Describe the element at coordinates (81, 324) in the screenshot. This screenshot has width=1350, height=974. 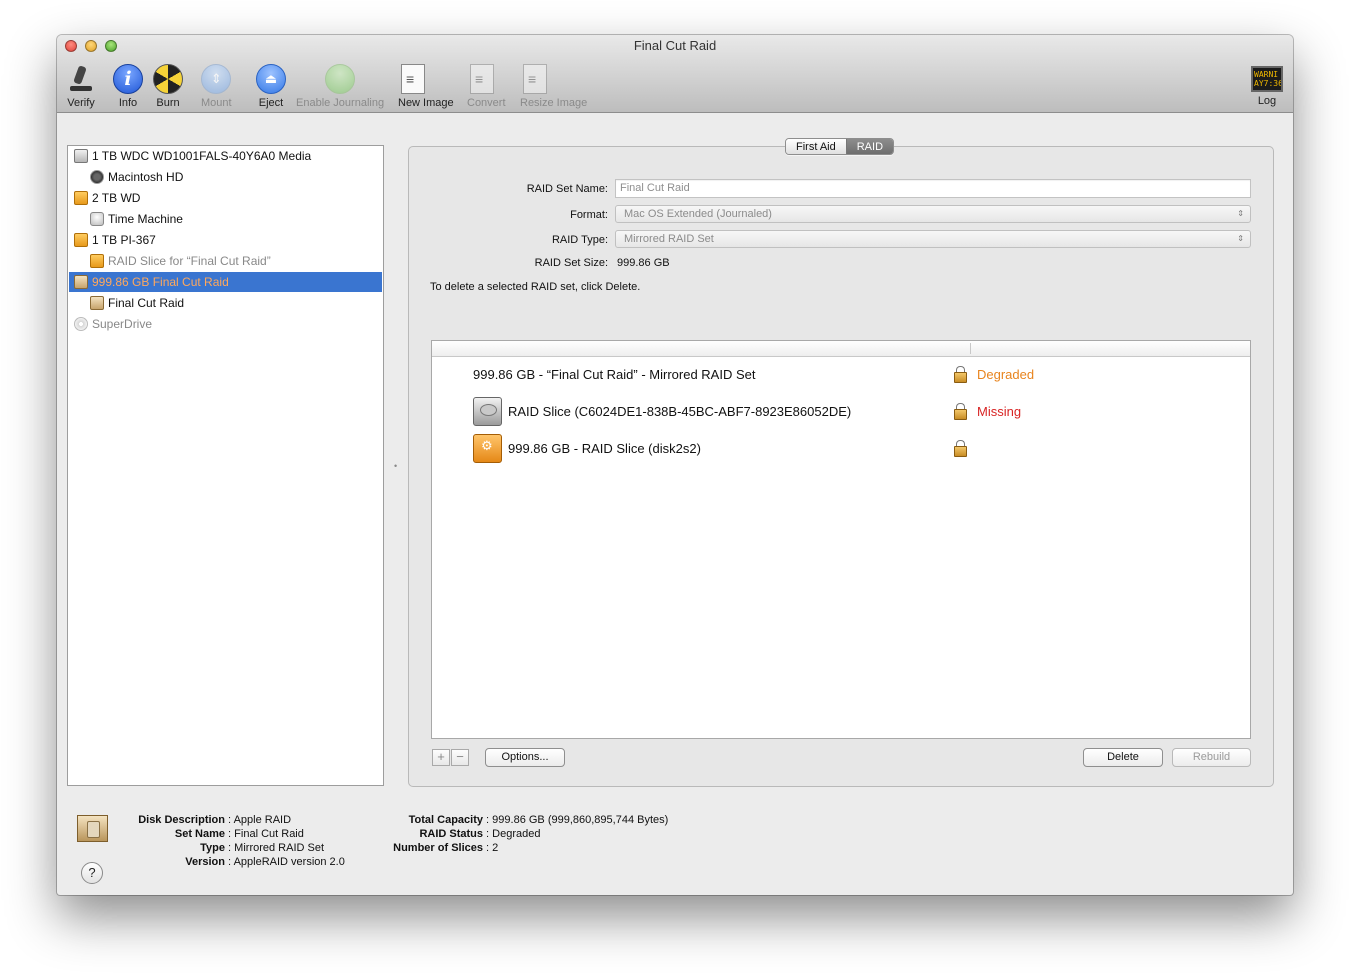
I see `superdrive-icon` at that location.